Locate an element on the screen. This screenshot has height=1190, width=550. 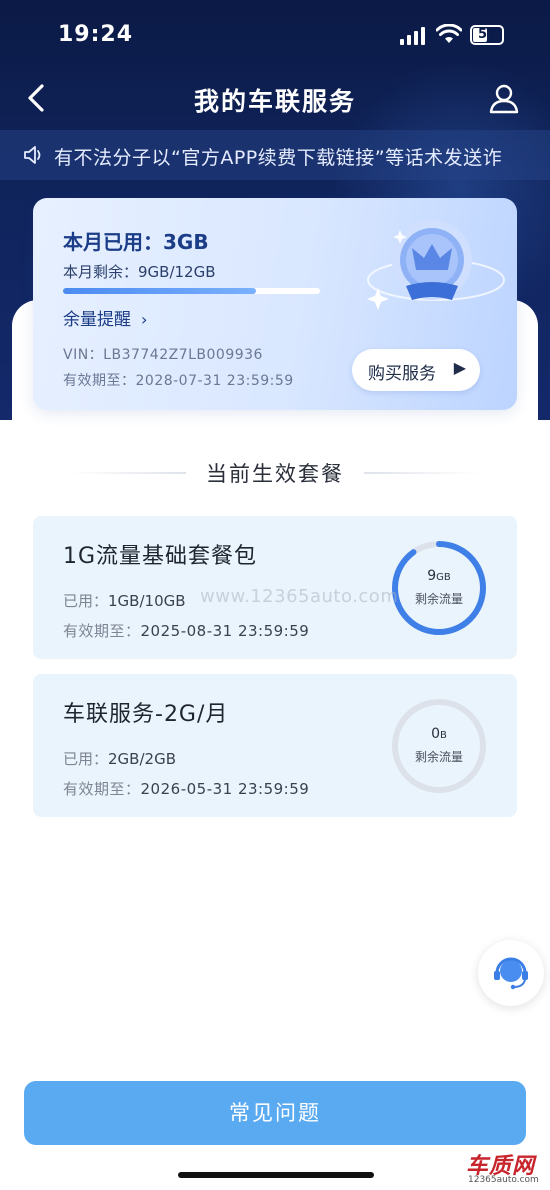
buy-service-label: 购买服务 is located at coordinates (402, 374).